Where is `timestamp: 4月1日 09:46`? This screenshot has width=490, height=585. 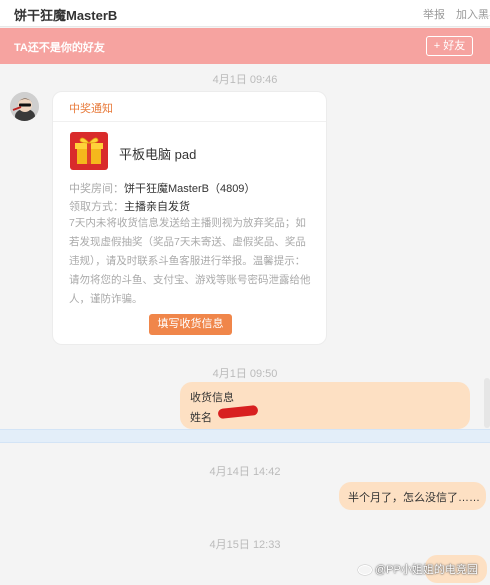
timestamp: 4月1日 09:46 is located at coordinates (245, 80).